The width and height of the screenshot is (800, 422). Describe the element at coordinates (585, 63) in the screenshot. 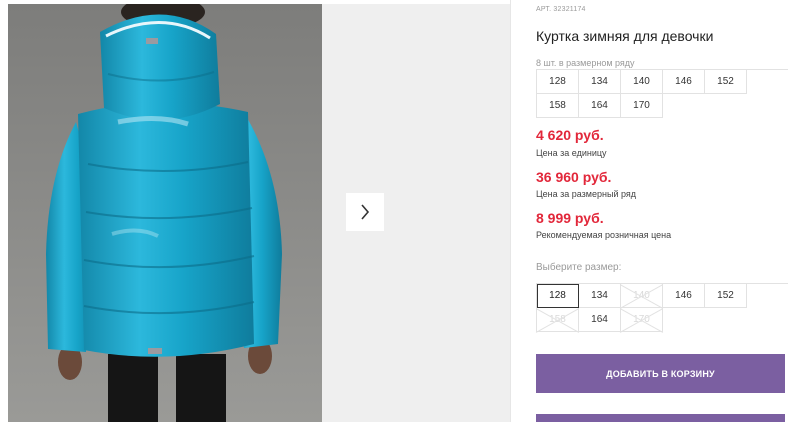

I see `size-row-note: 8 шт. в размерном ряду` at that location.